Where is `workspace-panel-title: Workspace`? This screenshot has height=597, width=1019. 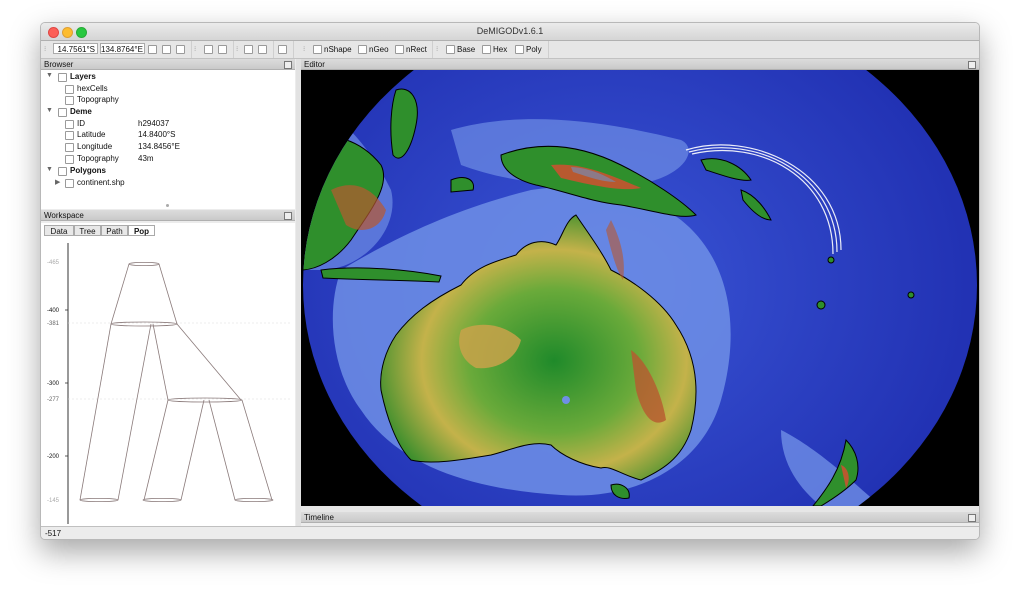
workspace-panel-title: Workspace is located at coordinates (64, 215).